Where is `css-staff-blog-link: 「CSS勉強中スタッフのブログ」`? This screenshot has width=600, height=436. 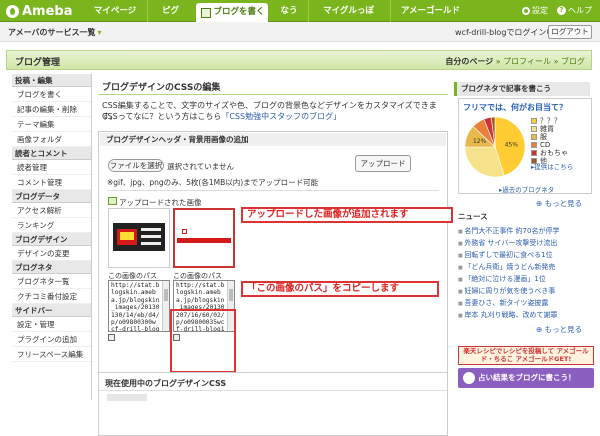
css-staff-blog-link: 「CSS勉強中スタッフのブログ」 is located at coordinates (281, 116).